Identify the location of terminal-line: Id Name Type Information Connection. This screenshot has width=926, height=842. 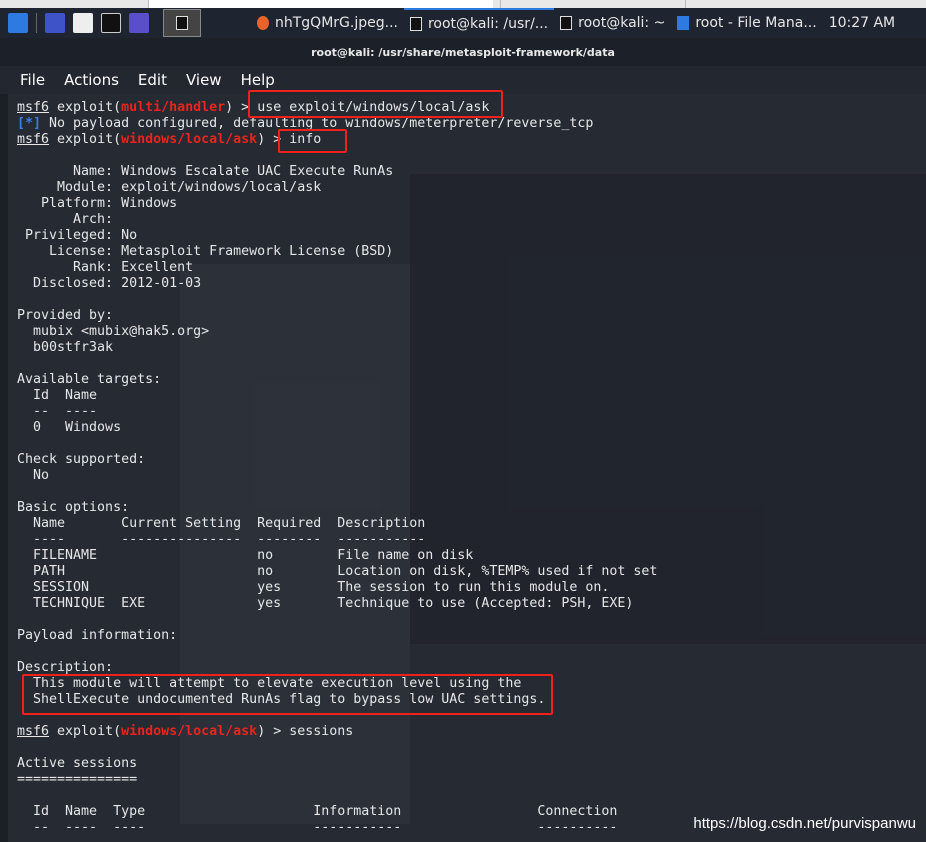
(337, 812).